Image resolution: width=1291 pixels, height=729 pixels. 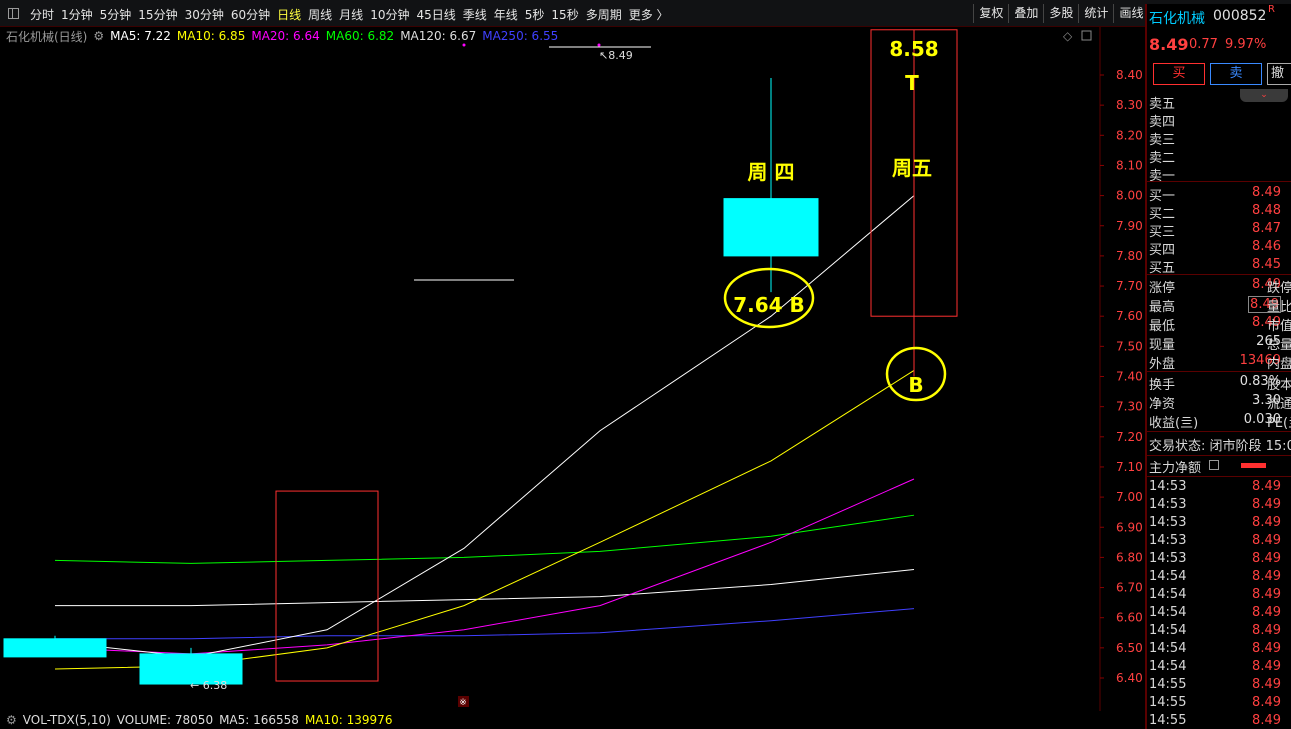 I want to click on buy-button: 买, so click(x=1179, y=74).